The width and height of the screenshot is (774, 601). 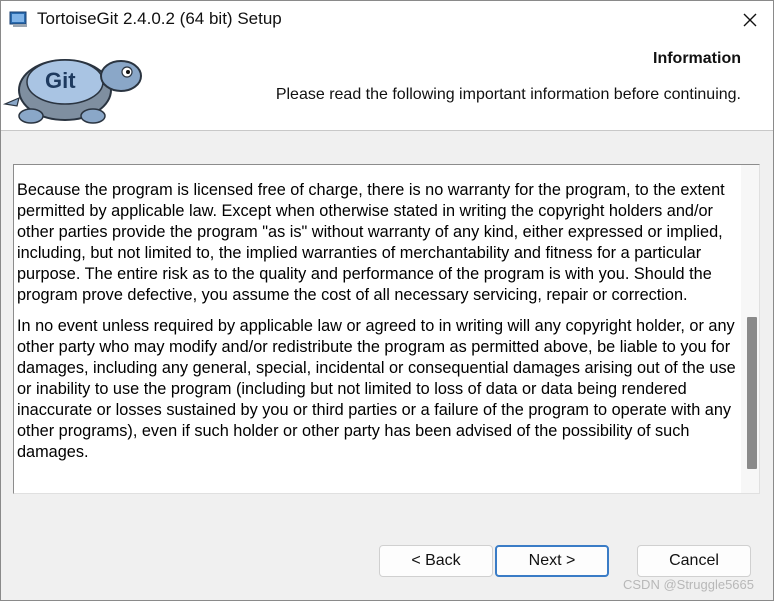 I want to click on page-title: Information, so click(x=697, y=58).